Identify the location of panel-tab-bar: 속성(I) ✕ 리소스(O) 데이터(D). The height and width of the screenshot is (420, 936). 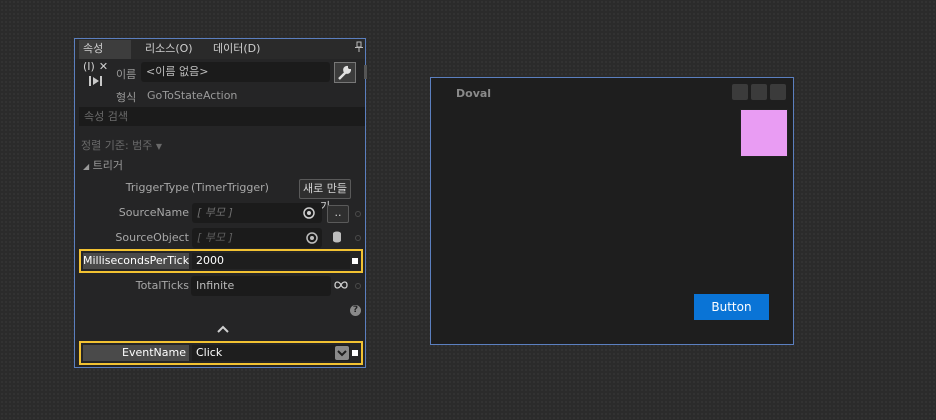
(220, 56).